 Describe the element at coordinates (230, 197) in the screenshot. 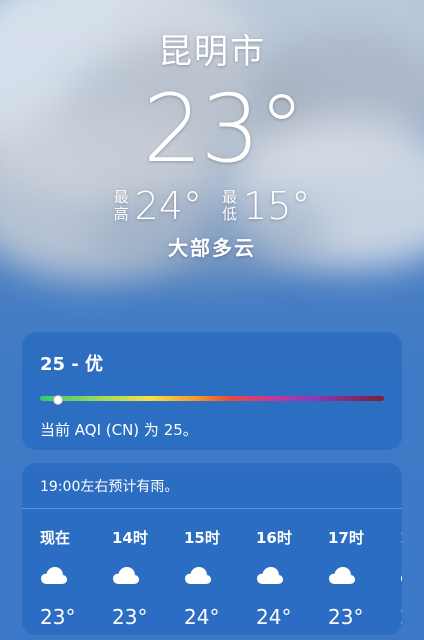

I see `low-label-char-1: 最` at that location.